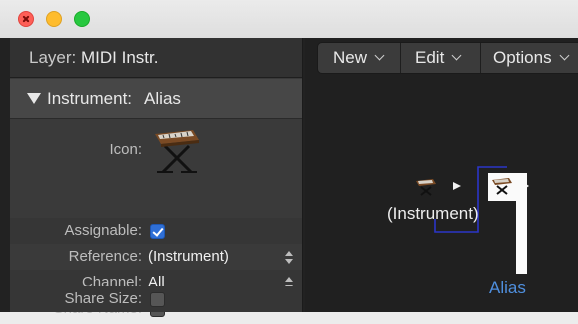  I want to click on alias-selection-bar, so click(521, 223).